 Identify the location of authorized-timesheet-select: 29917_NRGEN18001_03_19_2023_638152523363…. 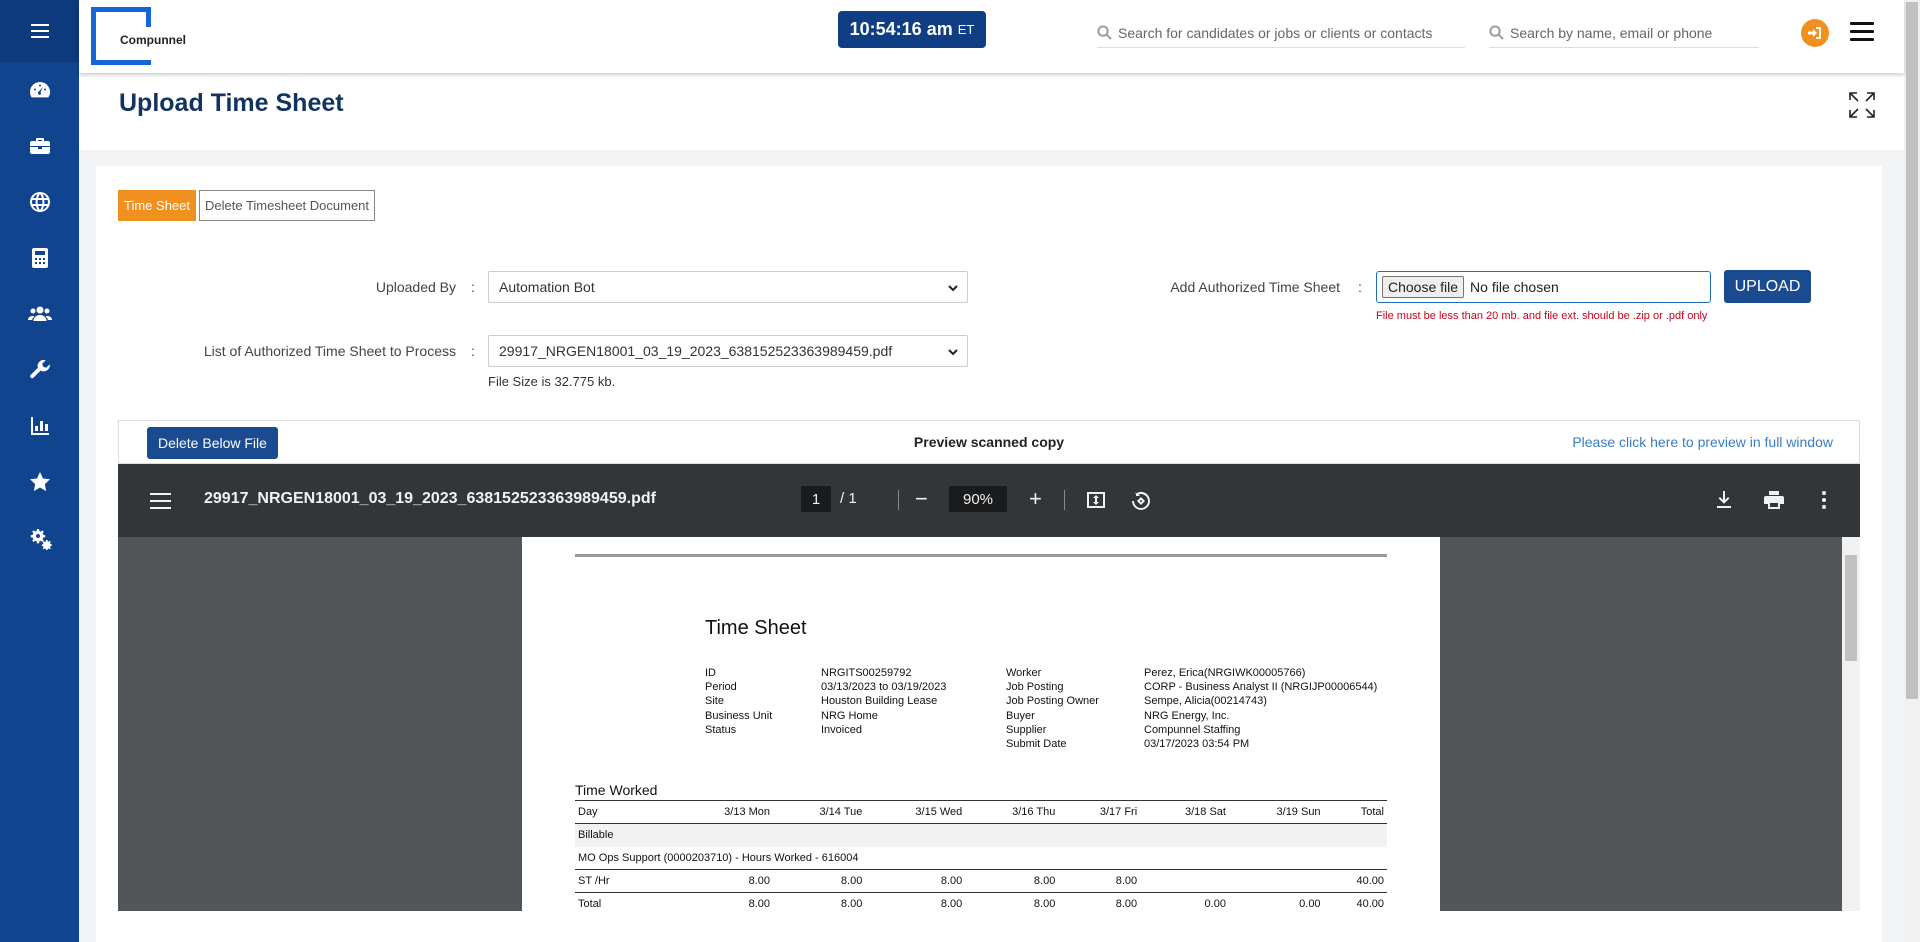
(728, 351).